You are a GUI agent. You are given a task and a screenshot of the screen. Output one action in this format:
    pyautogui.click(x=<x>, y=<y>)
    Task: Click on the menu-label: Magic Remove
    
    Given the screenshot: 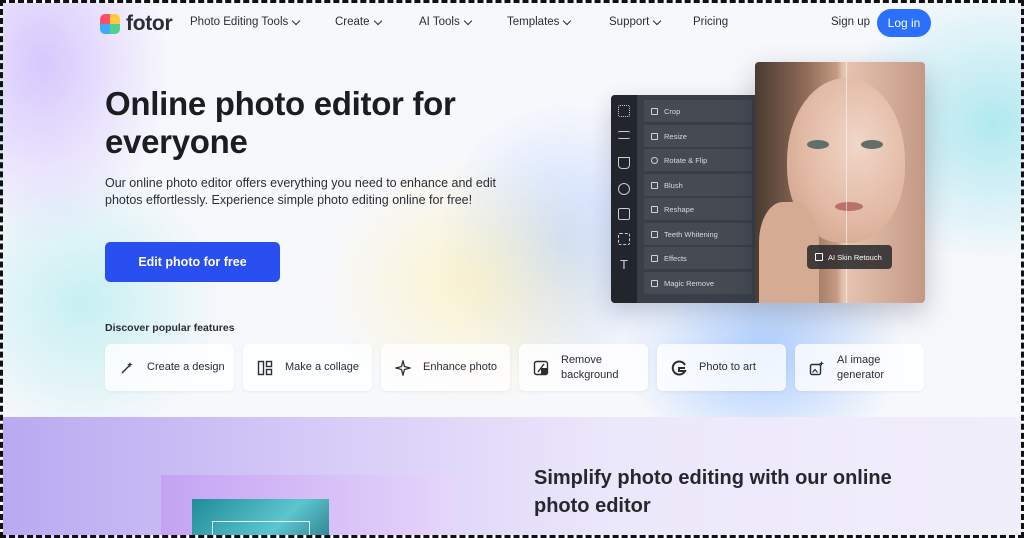 What is the action you would take?
    pyautogui.click(x=689, y=283)
    